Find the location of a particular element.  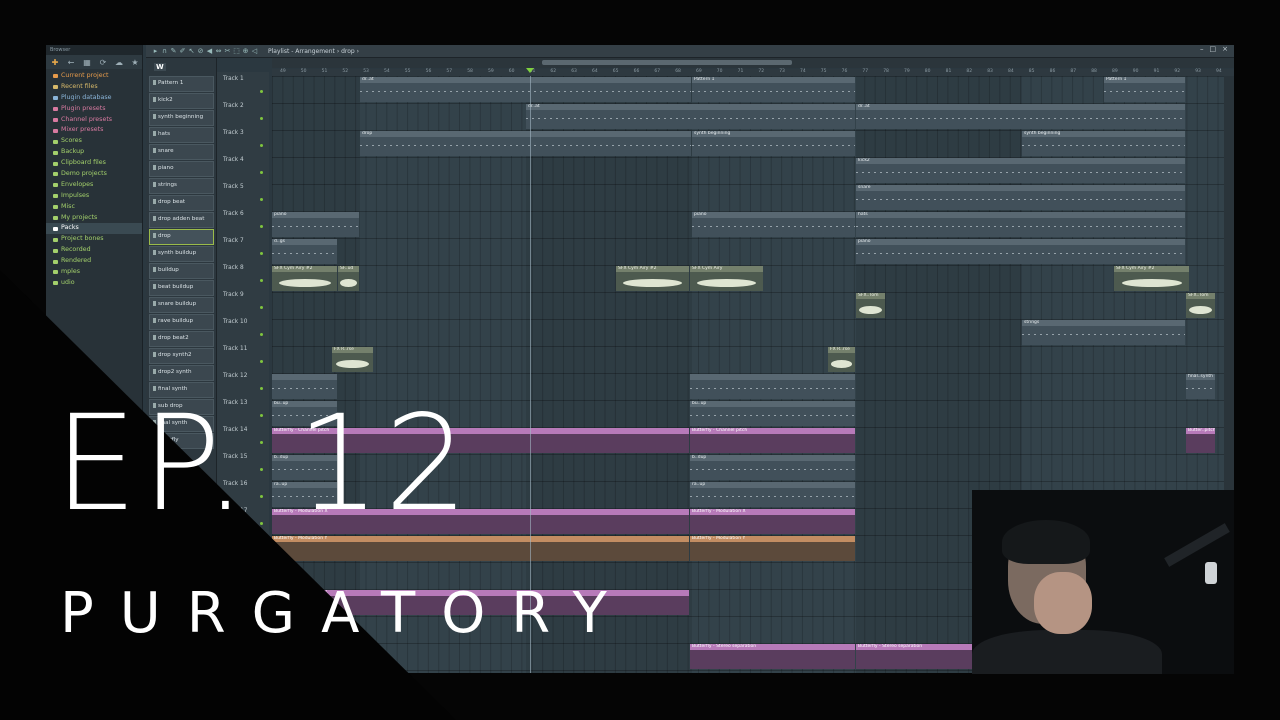

browser-item: Current project is located at coordinates (94, 76).